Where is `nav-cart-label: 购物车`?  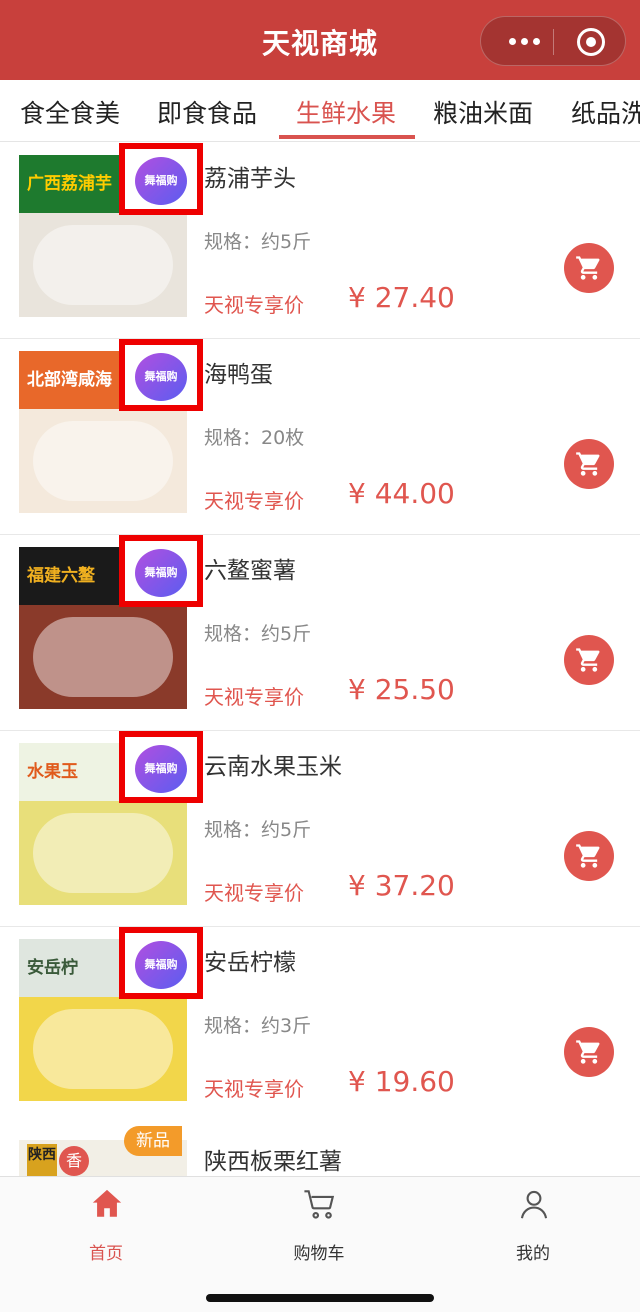
nav-cart-label: 购物车 is located at coordinates (319, 1254).